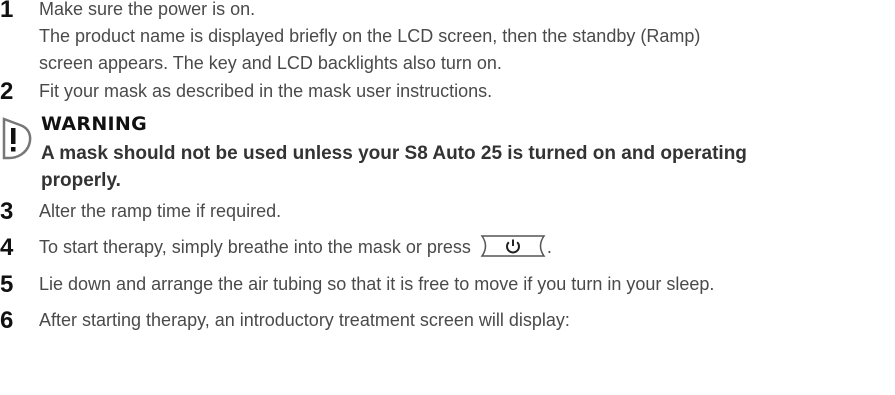 Image resolution: width=895 pixels, height=395 pixels. What do you see at coordinates (7, 11) in the screenshot?
I see `step-number: 1` at bounding box center [7, 11].